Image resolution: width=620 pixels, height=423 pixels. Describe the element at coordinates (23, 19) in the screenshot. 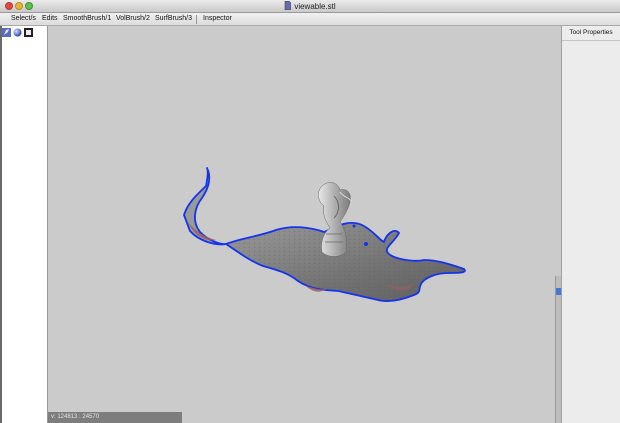

I see `menu-select: Select/s` at that location.